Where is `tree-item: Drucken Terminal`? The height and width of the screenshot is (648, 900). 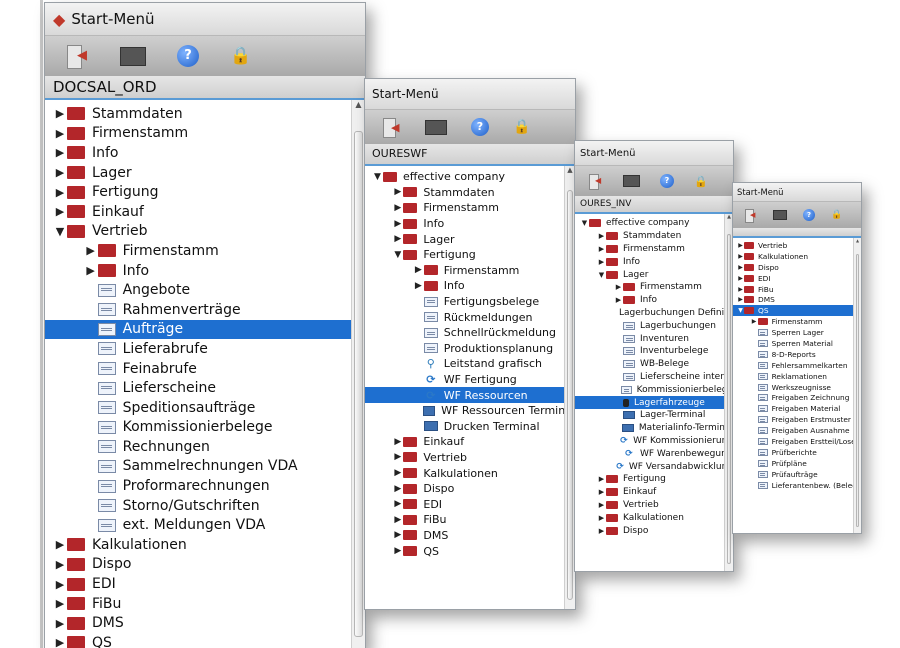 tree-item: Drucken Terminal is located at coordinates (470, 427).